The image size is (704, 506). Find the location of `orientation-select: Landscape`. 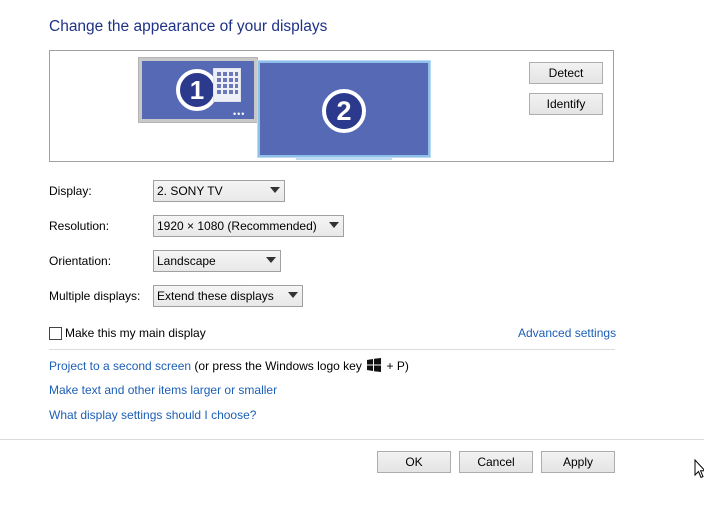

orientation-select: Landscape is located at coordinates (217, 261).